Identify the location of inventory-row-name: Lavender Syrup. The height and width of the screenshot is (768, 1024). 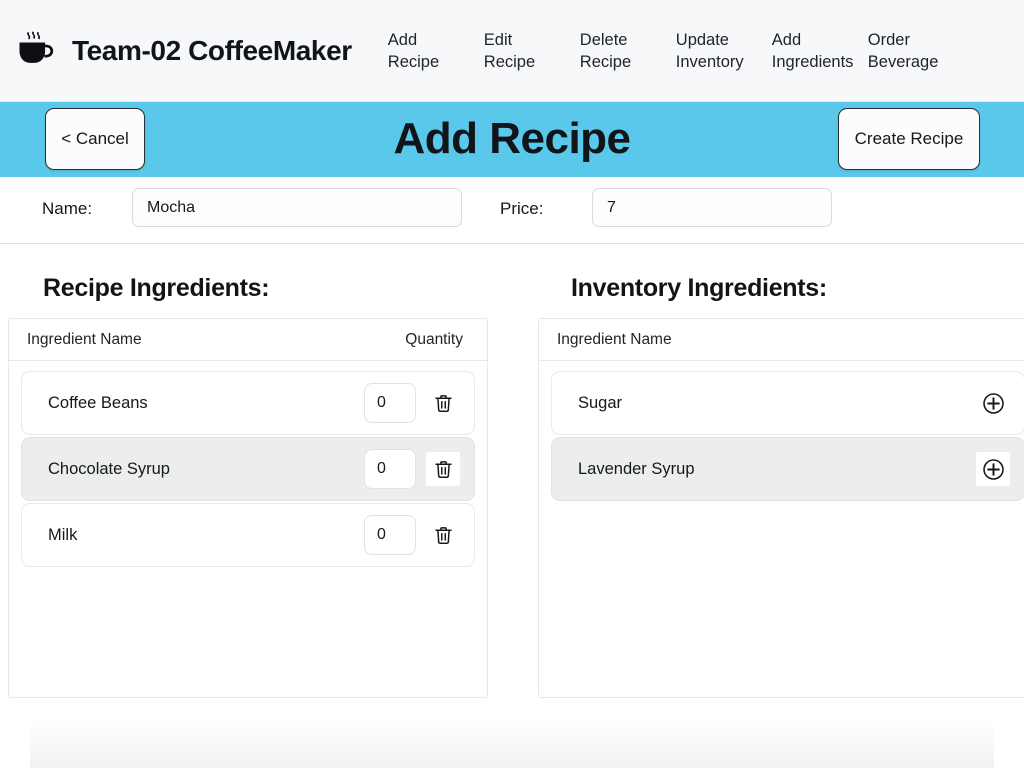
(636, 468).